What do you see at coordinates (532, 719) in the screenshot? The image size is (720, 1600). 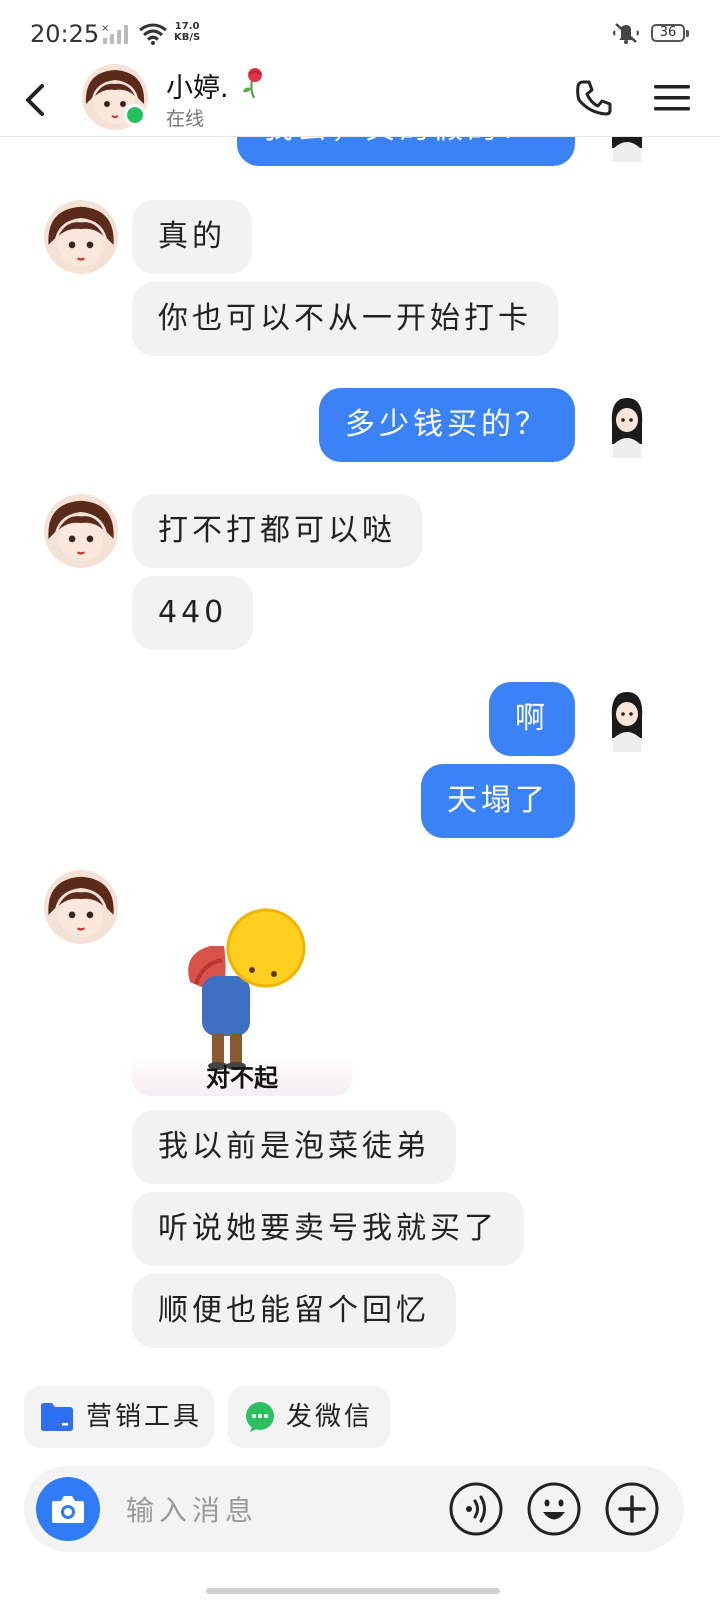 I see `message-bubble-outgoing: 啊` at bounding box center [532, 719].